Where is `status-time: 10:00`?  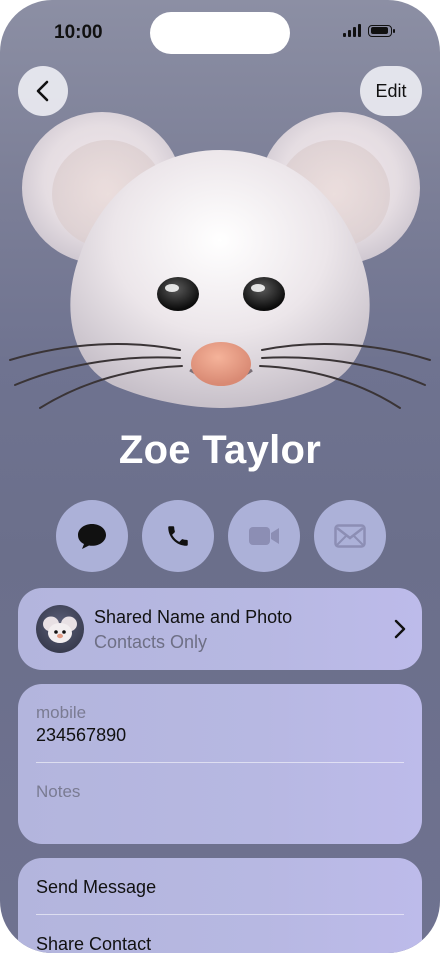 status-time: 10:00 is located at coordinates (78, 32).